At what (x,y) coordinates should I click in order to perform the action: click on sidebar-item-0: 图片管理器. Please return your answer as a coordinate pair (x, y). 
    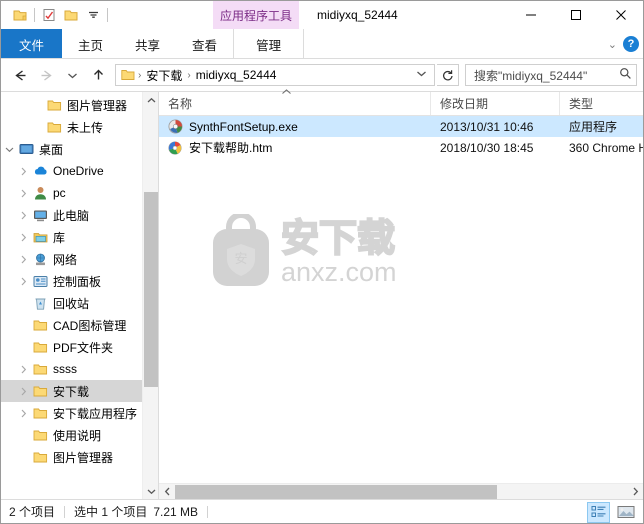
    Looking at the image, I should click on (79, 105).